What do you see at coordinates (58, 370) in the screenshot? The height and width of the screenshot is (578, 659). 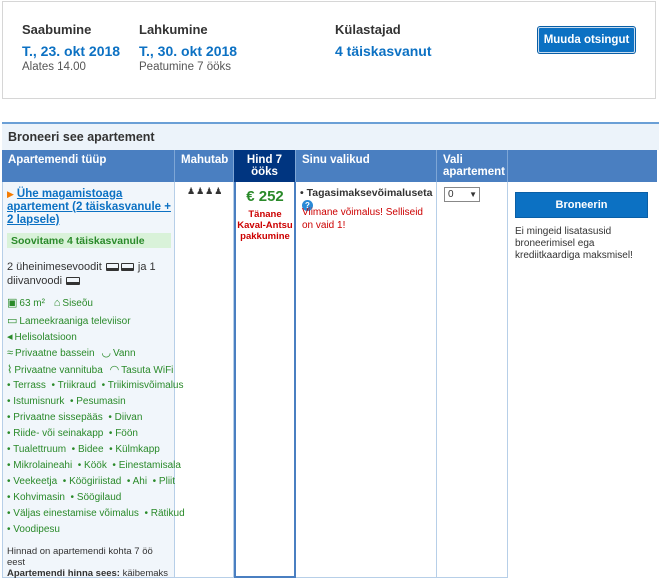 I see `feature: Privaatne vannituba` at bounding box center [58, 370].